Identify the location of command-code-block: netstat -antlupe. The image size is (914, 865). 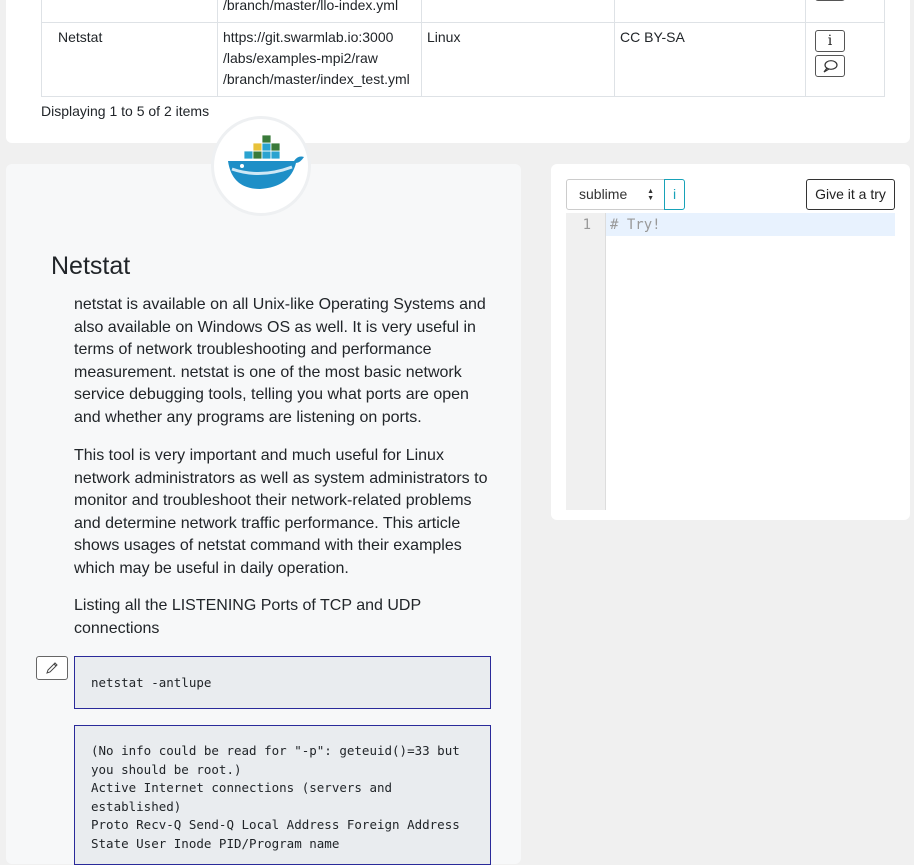
(282, 682).